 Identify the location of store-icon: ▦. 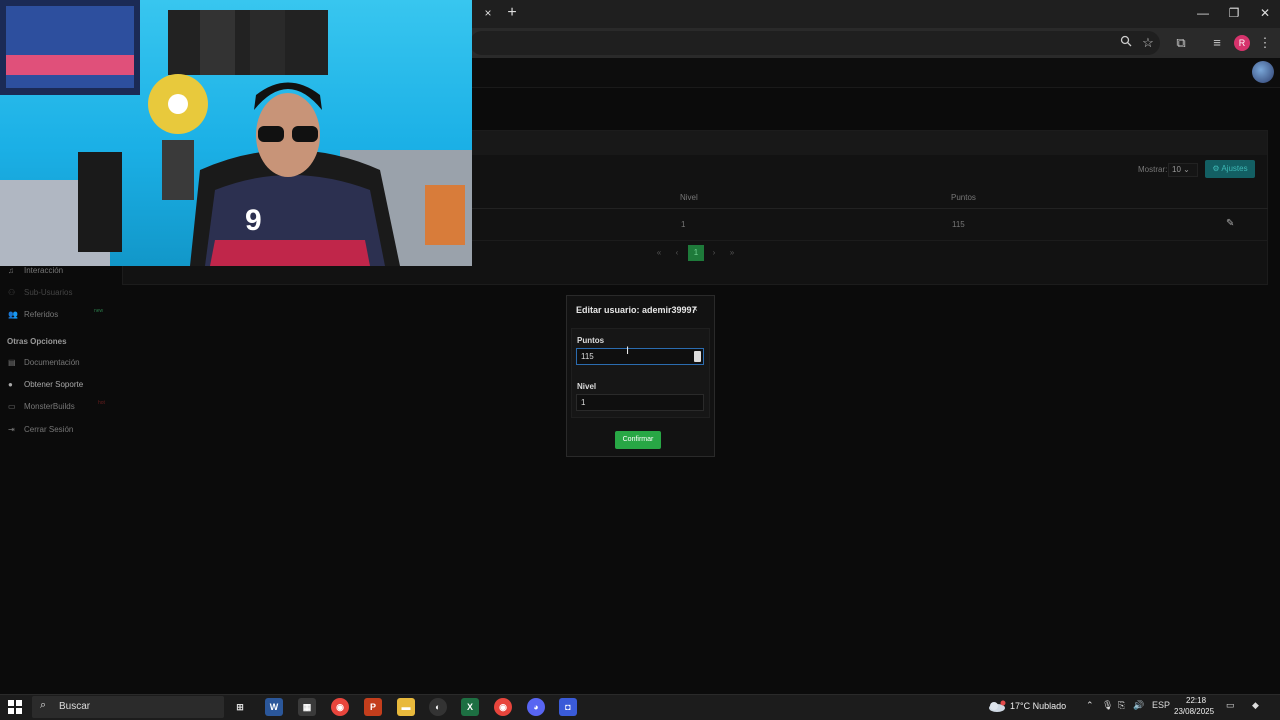
(307, 707).